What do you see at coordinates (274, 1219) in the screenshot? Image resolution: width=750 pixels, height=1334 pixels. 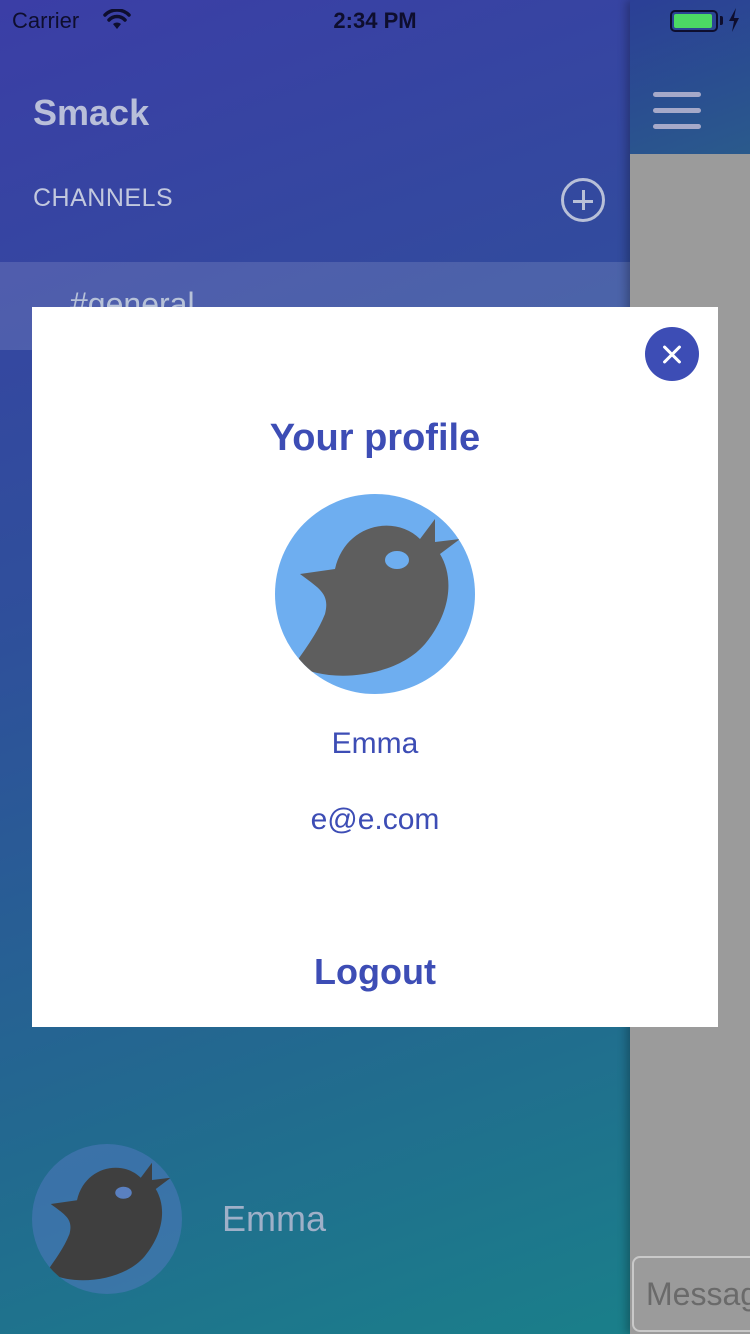 I see `user-name: Emma` at bounding box center [274, 1219].